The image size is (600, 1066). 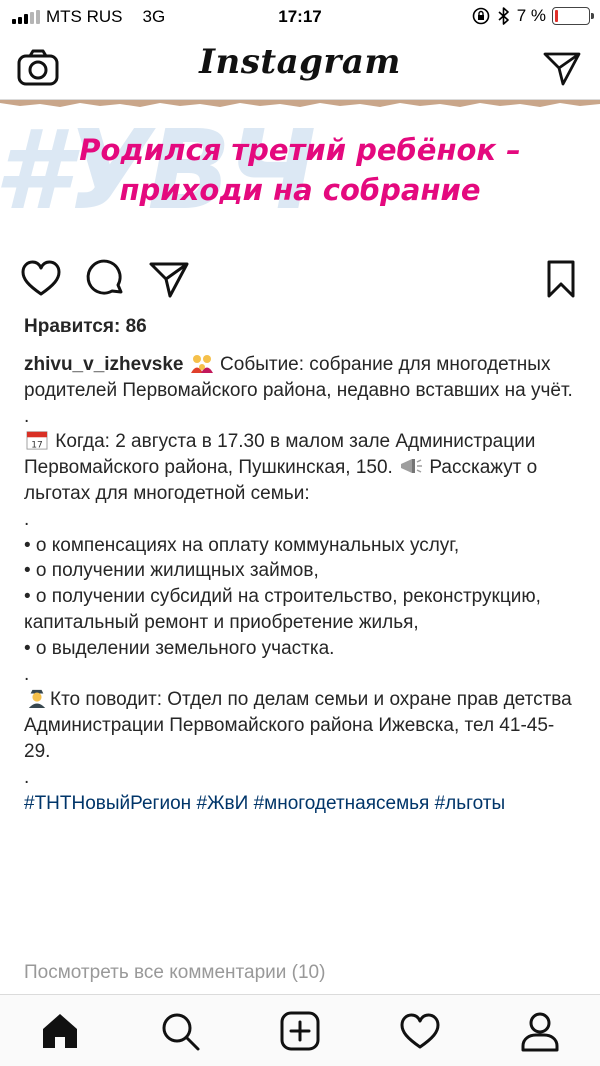 I want to click on svg-text: 17, so click(x=37, y=446).